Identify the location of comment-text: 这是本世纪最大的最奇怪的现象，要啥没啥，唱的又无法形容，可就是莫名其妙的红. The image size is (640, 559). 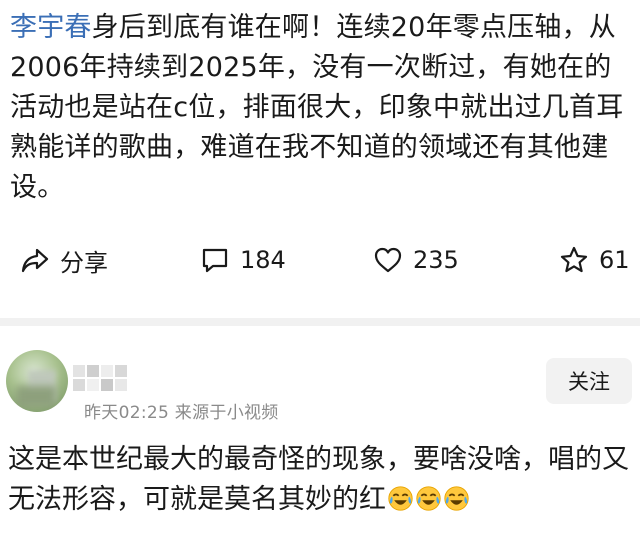
(321, 480).